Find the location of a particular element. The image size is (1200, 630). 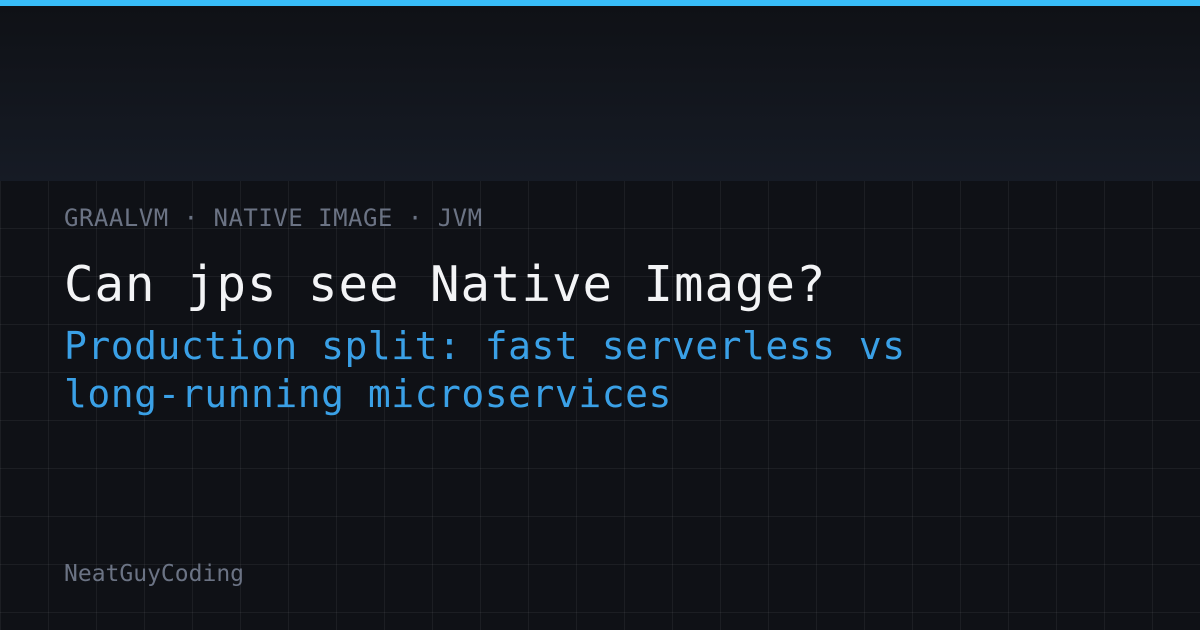

subtitle-line-1: Production split: fast serverless vs is located at coordinates (485, 346).